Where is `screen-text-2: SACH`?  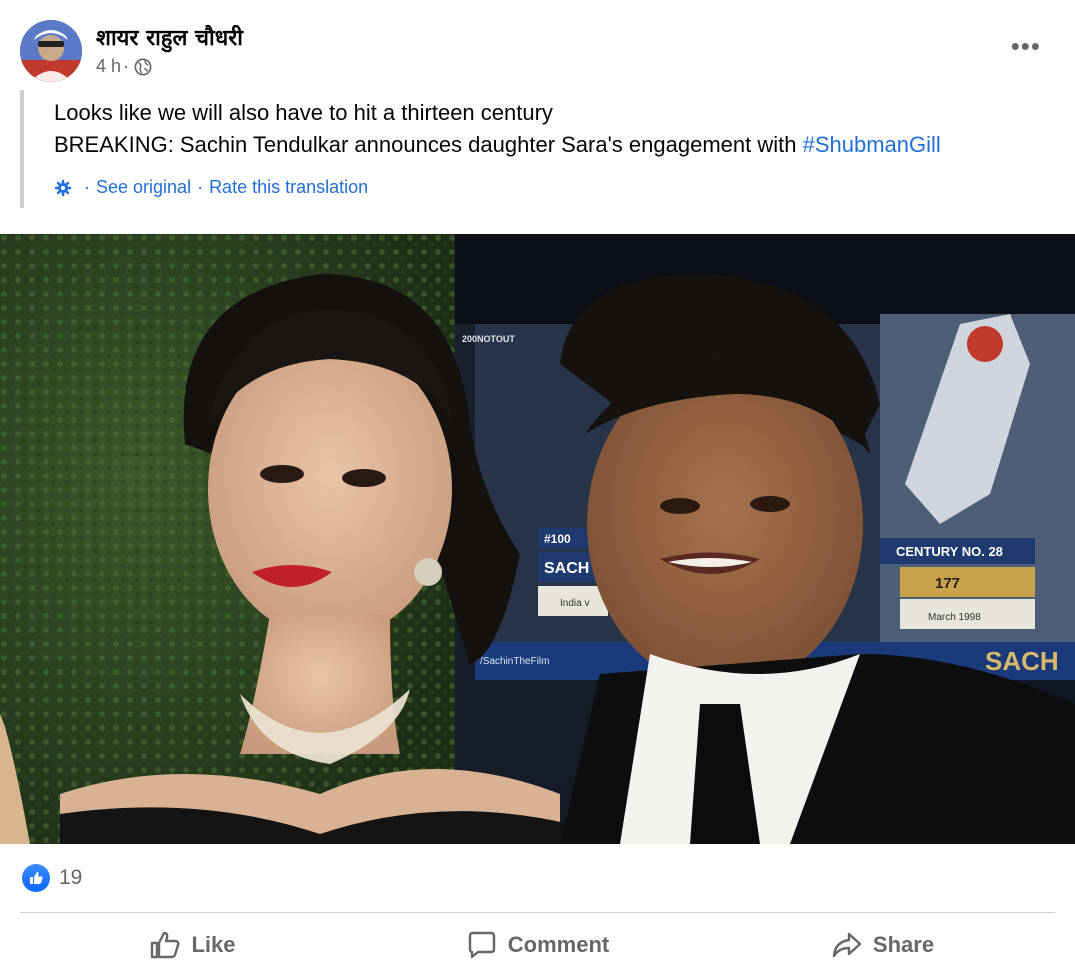
screen-text-2: SACH is located at coordinates (566, 568).